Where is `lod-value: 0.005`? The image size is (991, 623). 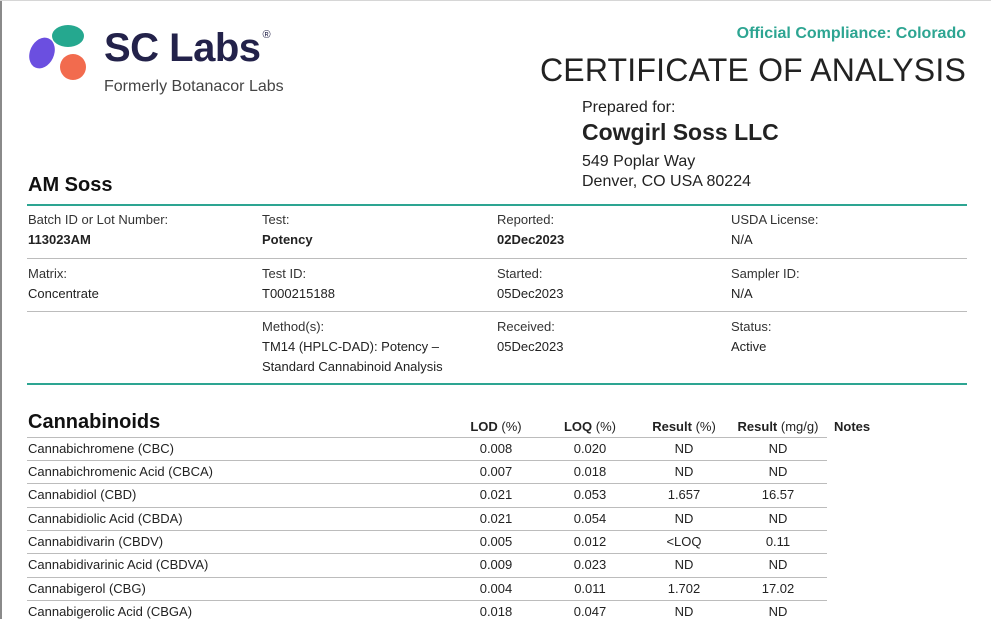
lod-value: 0.005 is located at coordinates (496, 541).